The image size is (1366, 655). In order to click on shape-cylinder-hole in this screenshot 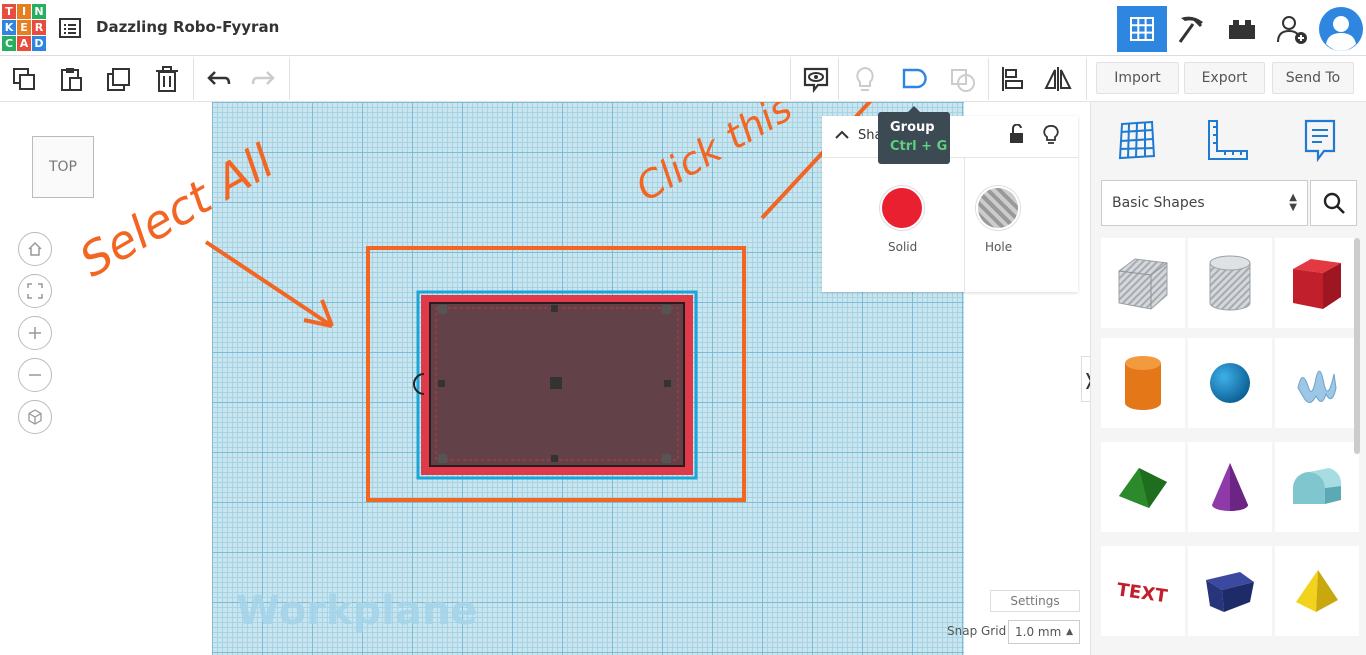, I will do `click(1230, 283)`.